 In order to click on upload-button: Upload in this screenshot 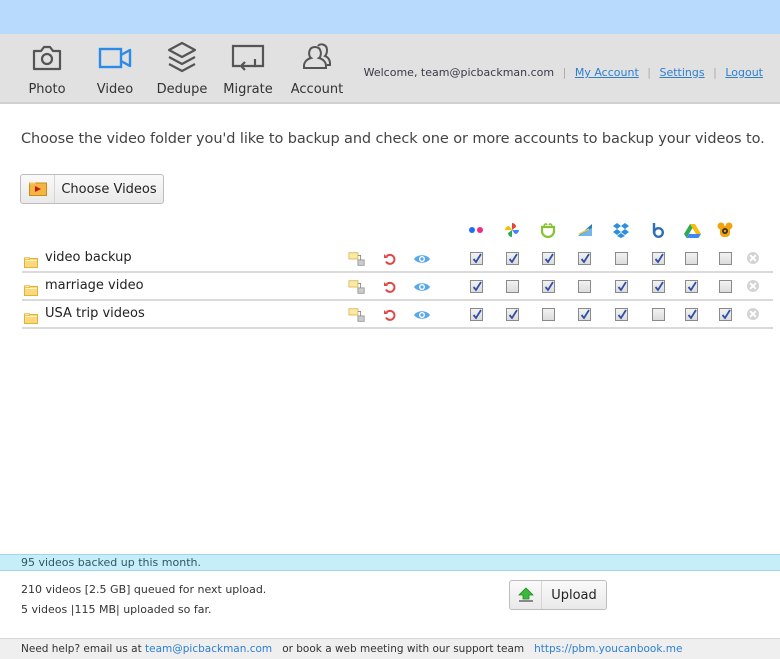, I will do `click(558, 595)`.